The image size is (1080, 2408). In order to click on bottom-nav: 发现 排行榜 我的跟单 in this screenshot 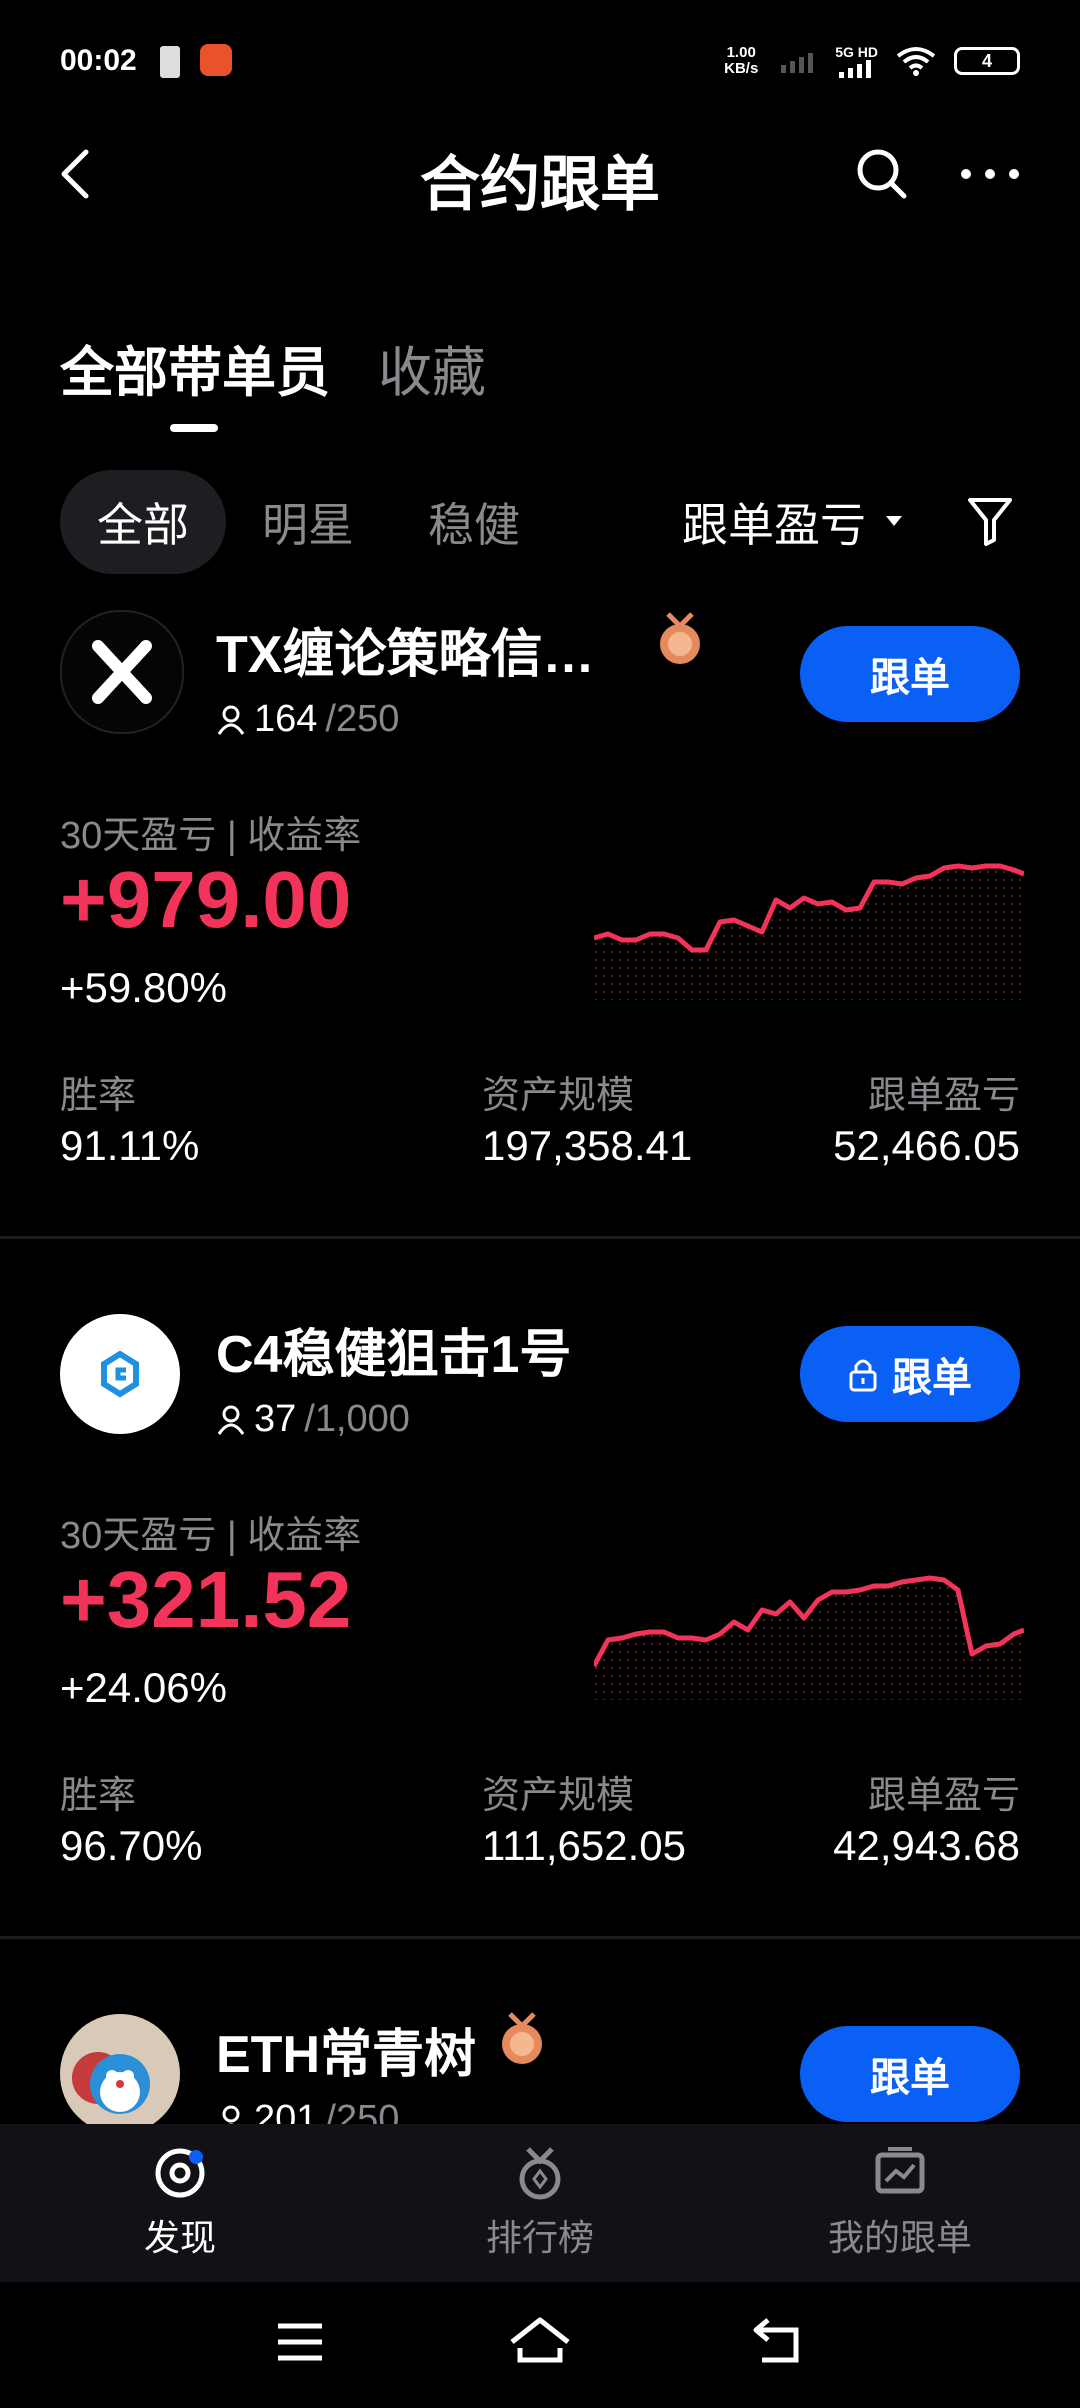, I will do `click(540, 2203)`.